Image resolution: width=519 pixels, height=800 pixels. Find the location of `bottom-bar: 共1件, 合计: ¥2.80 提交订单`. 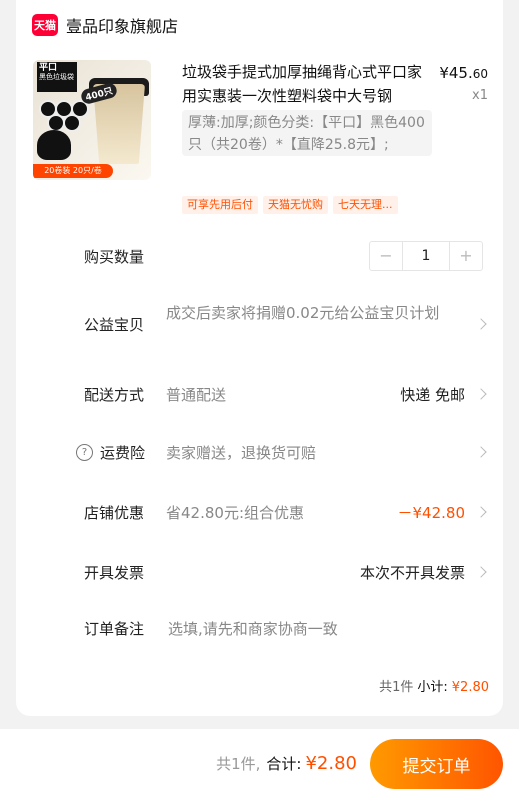

bottom-bar: 共1件, 合计: ¥2.80 提交订单 is located at coordinates (259, 764).